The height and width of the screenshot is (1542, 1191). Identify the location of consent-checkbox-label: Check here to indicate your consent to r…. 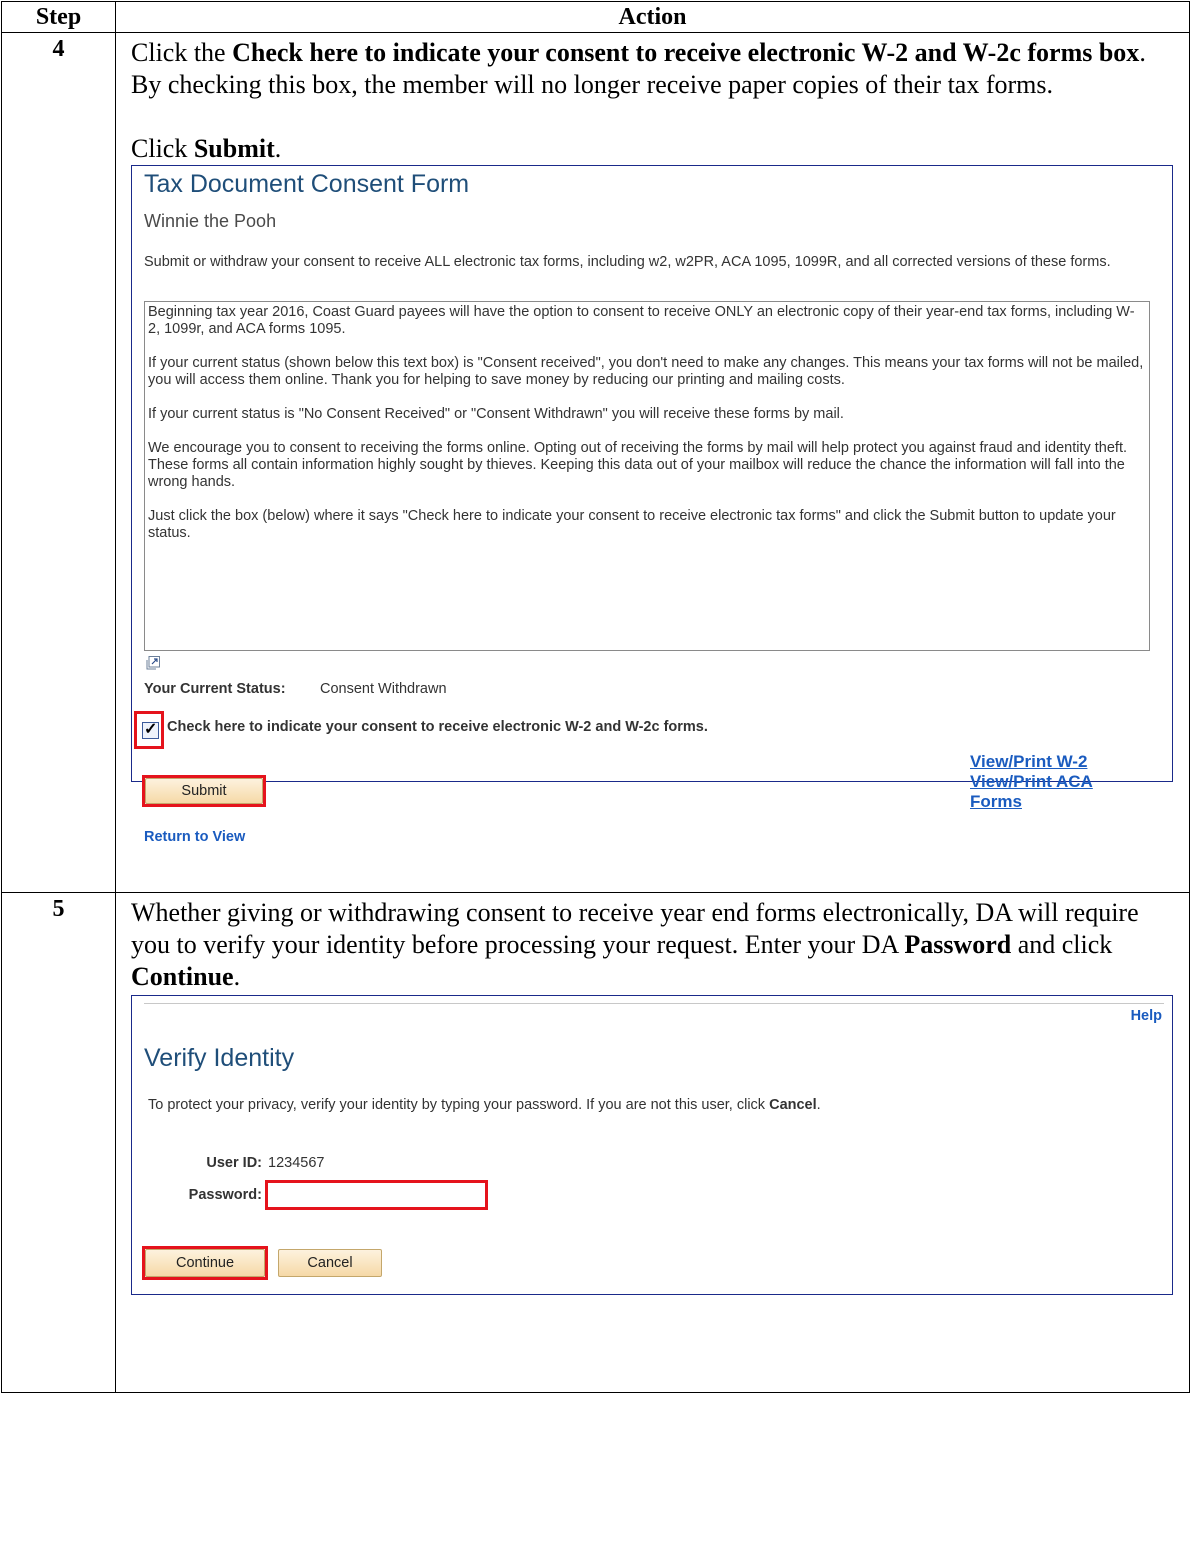
(437, 727).